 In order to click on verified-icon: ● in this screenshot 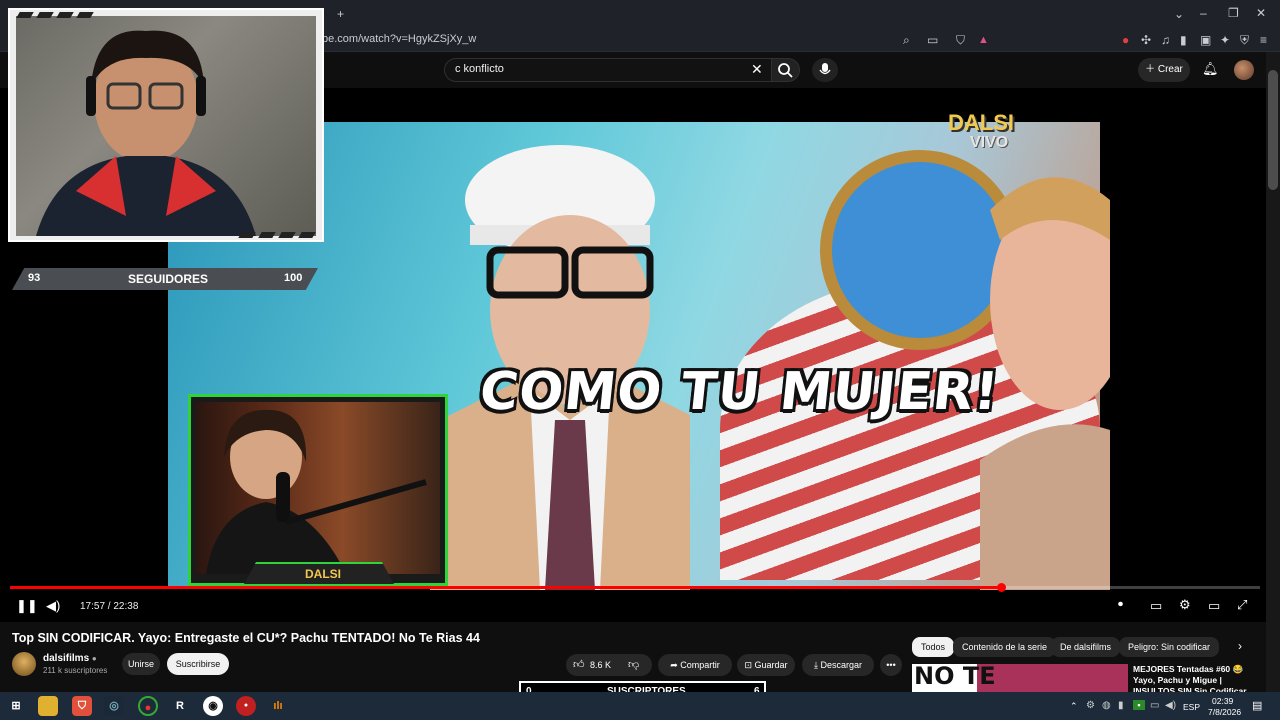, I will do `click(94, 658)`.